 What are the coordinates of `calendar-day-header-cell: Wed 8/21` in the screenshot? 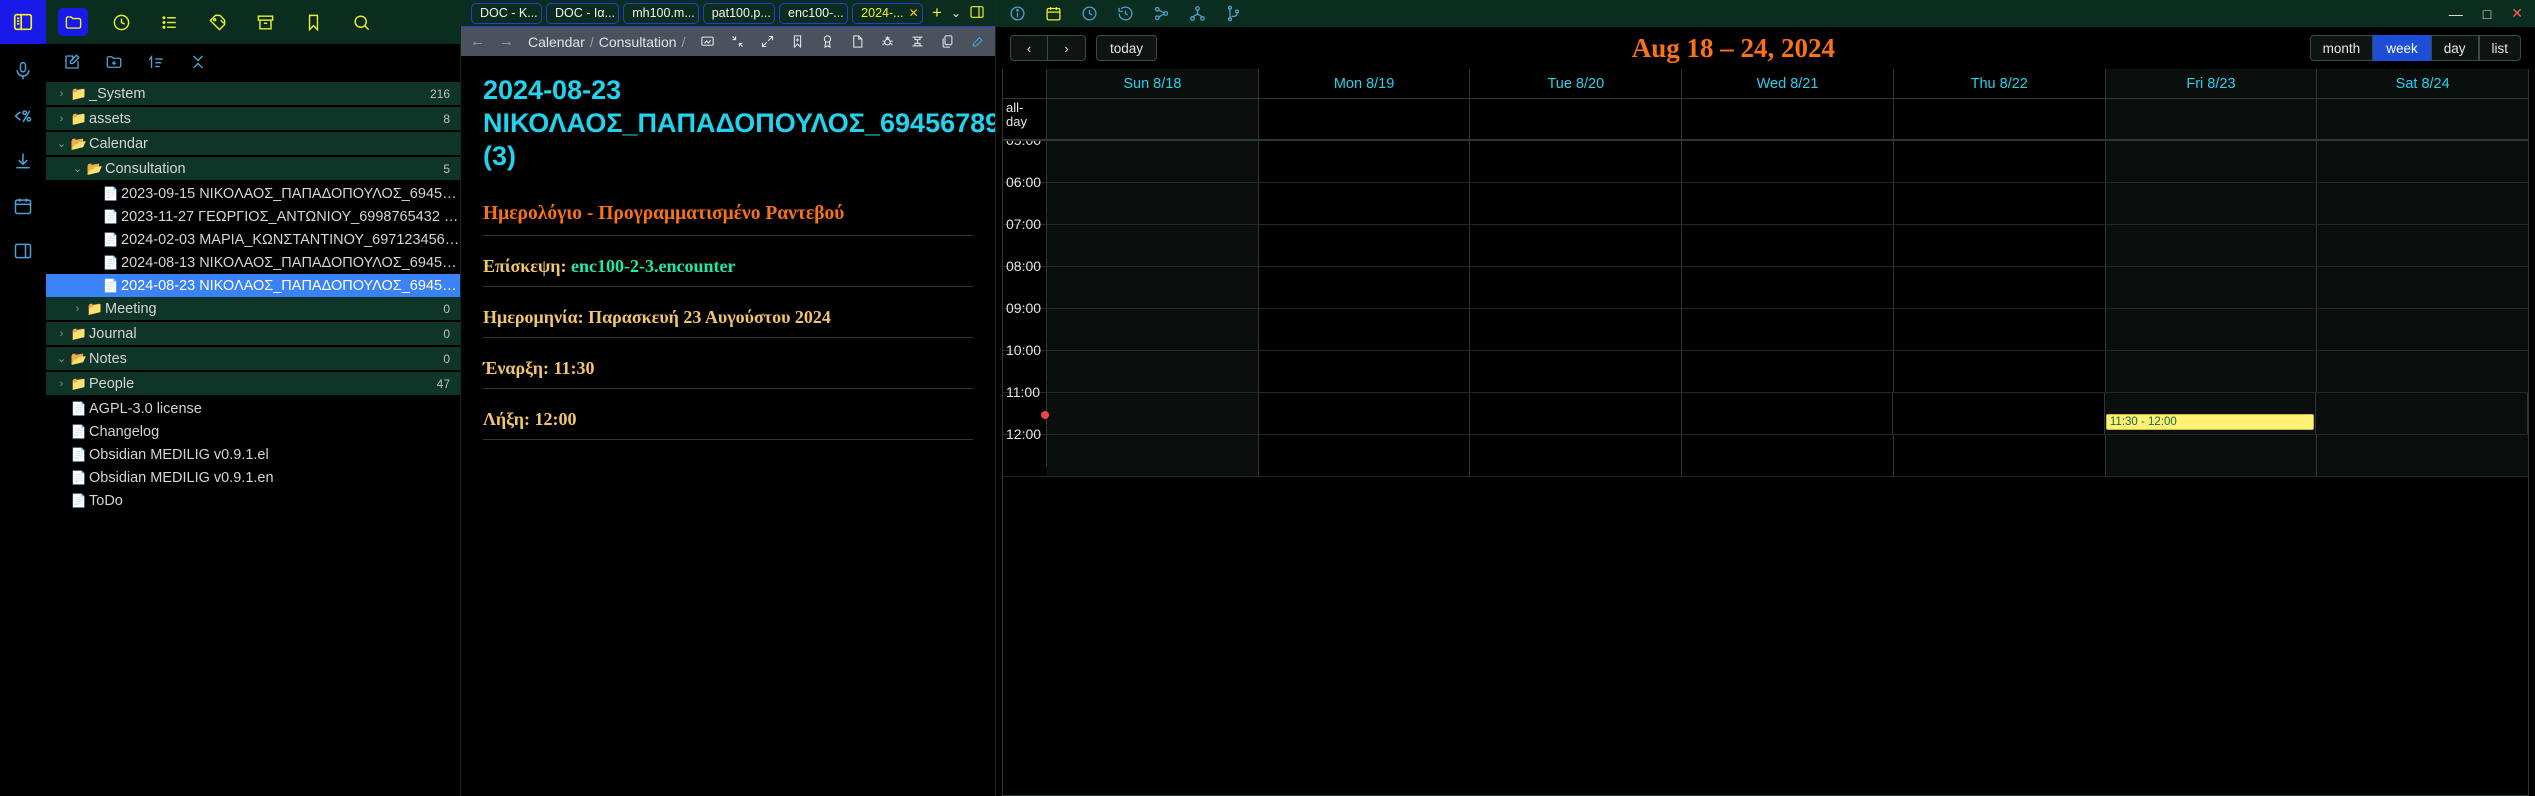 It's located at (1788, 83).